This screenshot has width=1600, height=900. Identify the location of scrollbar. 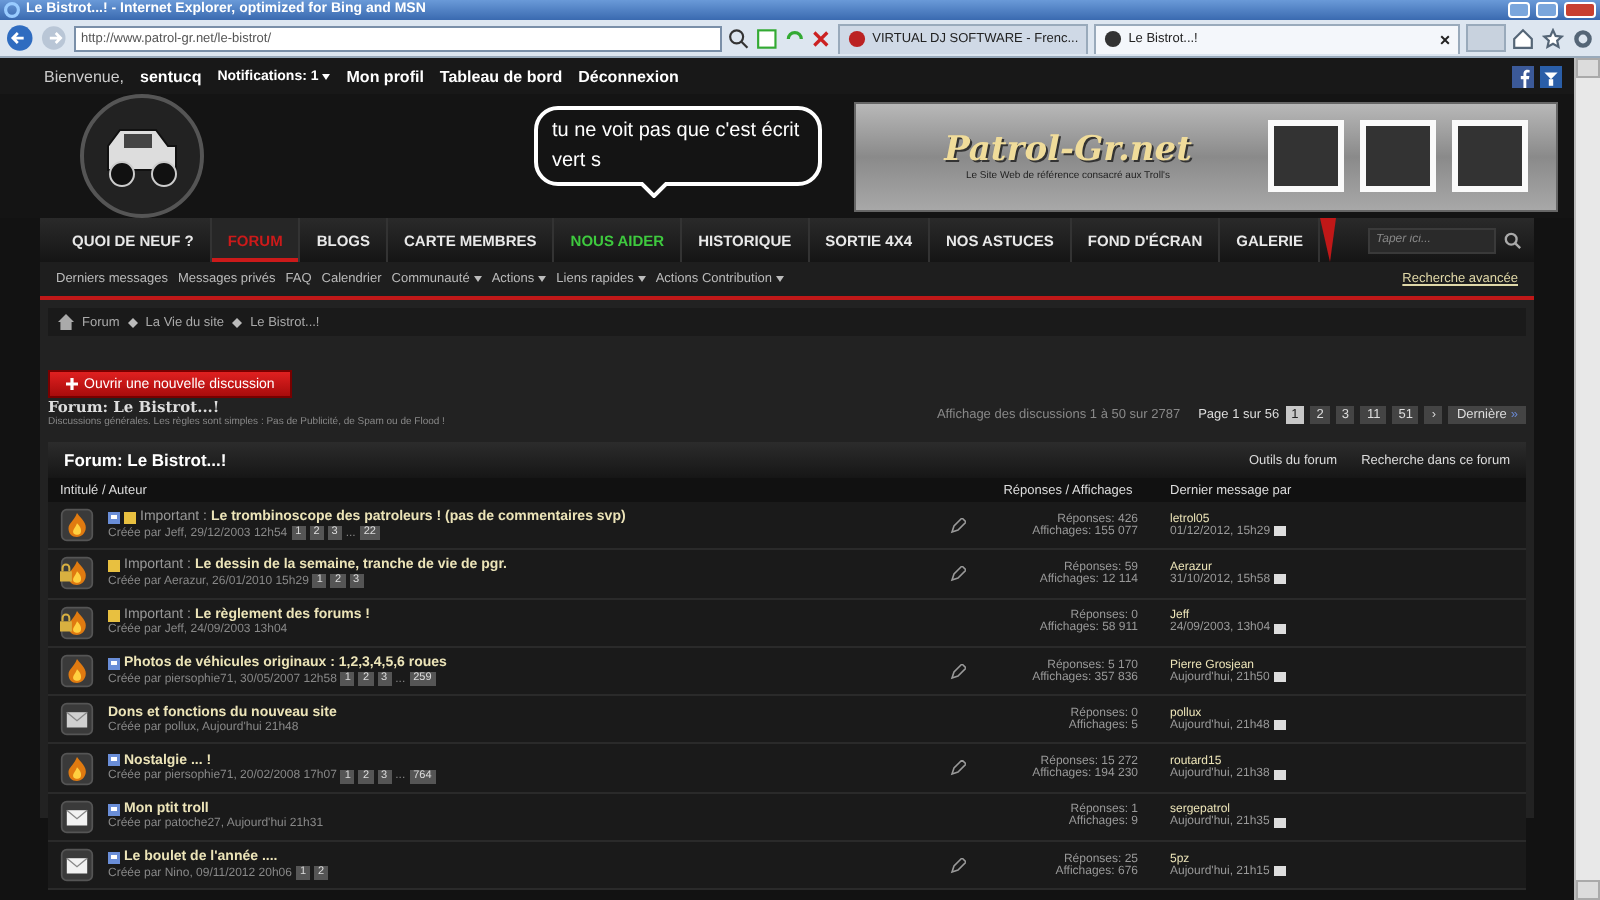
(1587, 479).